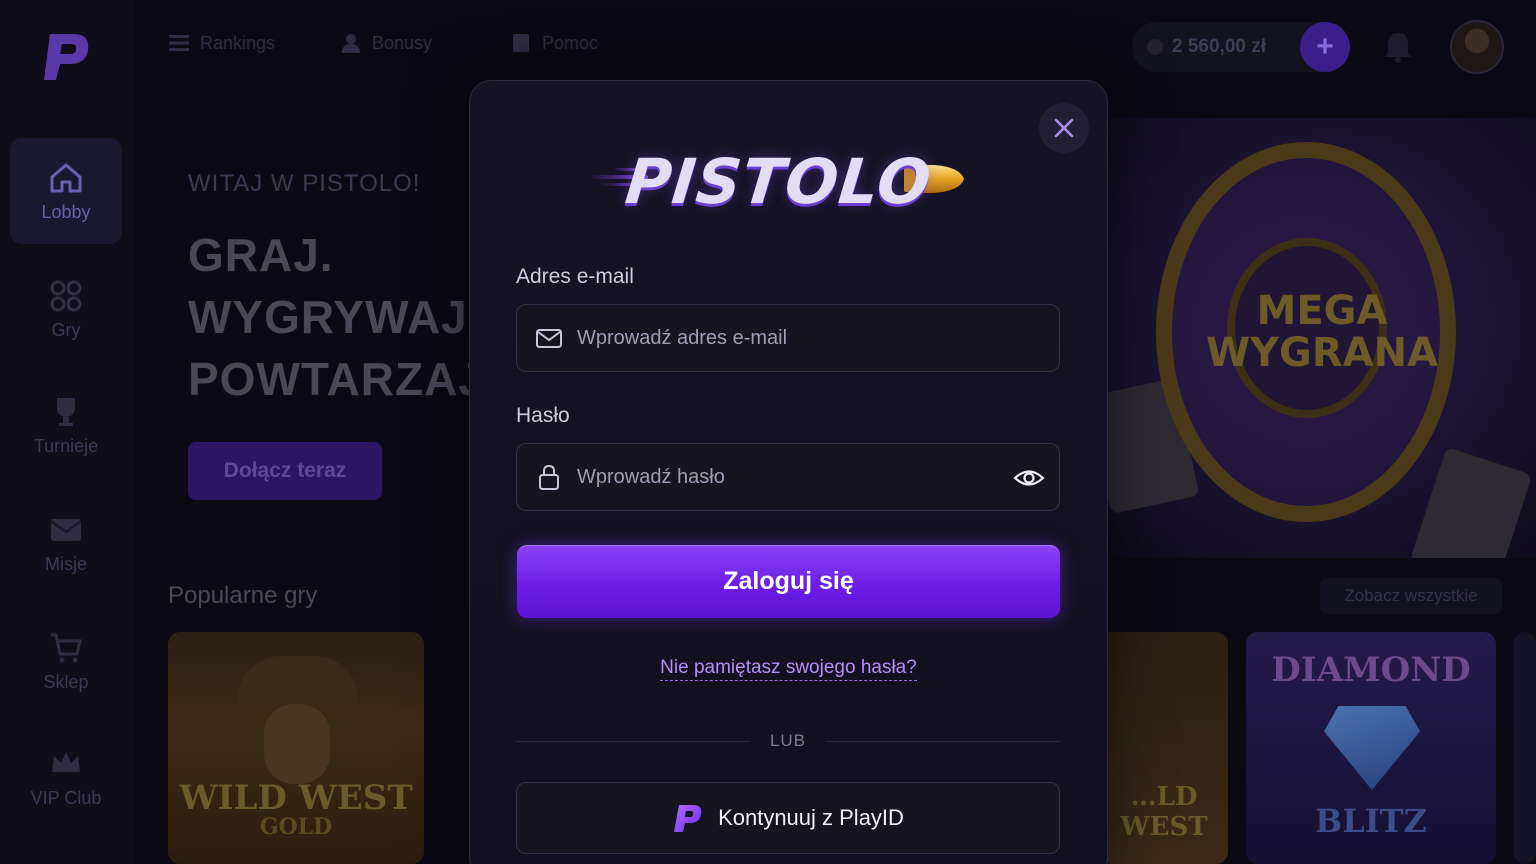 This screenshot has height=864, width=1536. What do you see at coordinates (1029, 478) in the screenshot?
I see `show-password-eye-icon` at bounding box center [1029, 478].